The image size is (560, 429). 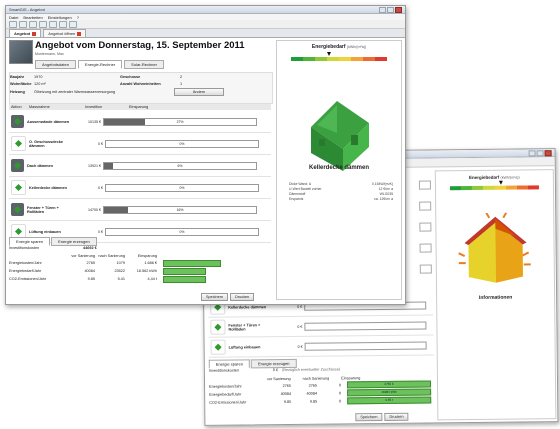 I want to click on summary-bar, so click(x=208, y=263).